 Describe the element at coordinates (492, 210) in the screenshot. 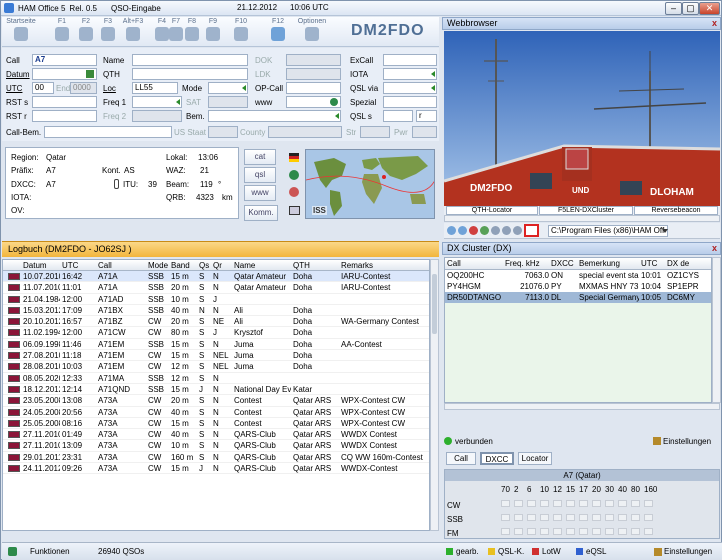

I see `tab-qth-locator: QTH-Locator` at that location.